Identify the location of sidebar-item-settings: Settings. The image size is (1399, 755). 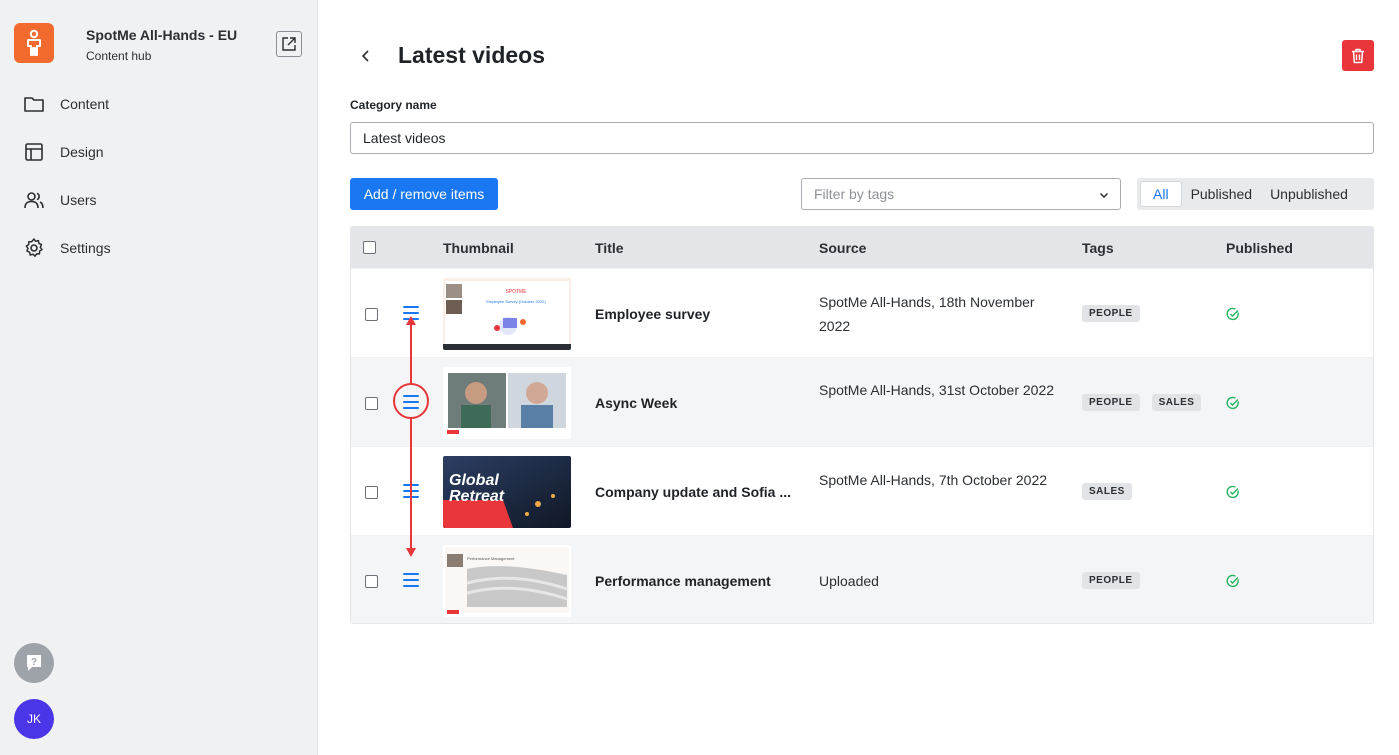
(159, 248).